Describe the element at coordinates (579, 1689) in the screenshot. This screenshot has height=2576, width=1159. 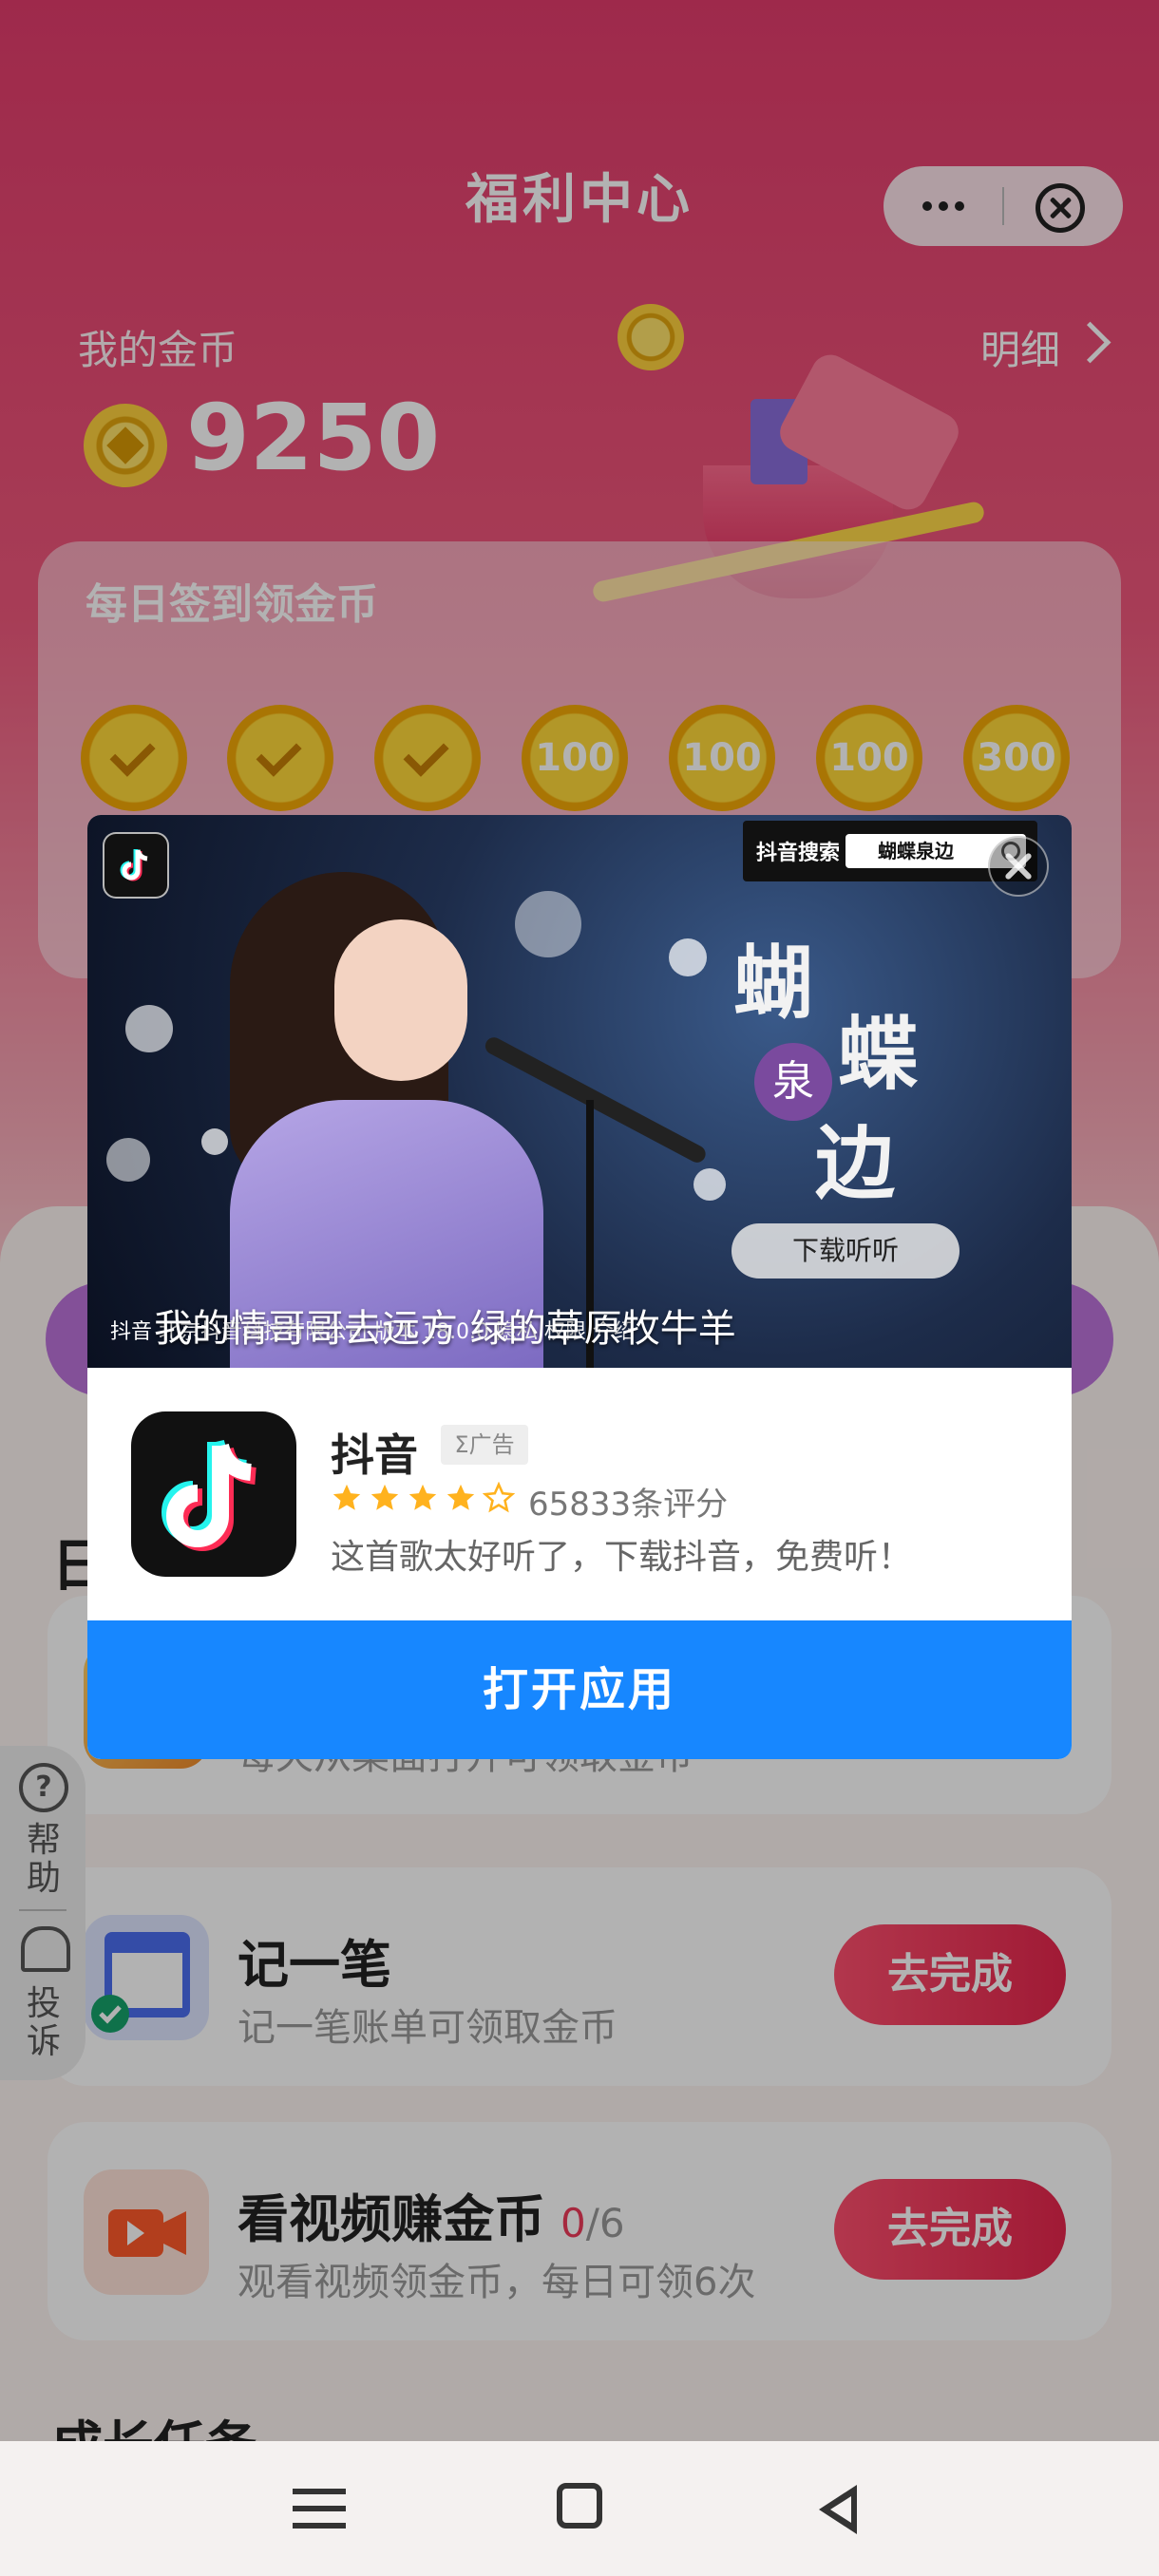
I see `open-app-button: 打开应用` at that location.